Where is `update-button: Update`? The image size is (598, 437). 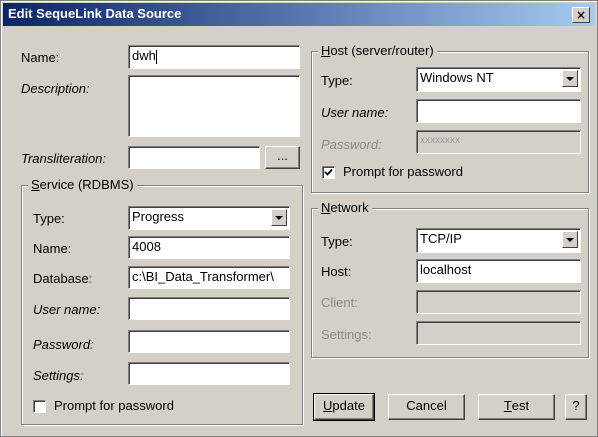
update-button: Update is located at coordinates (344, 407).